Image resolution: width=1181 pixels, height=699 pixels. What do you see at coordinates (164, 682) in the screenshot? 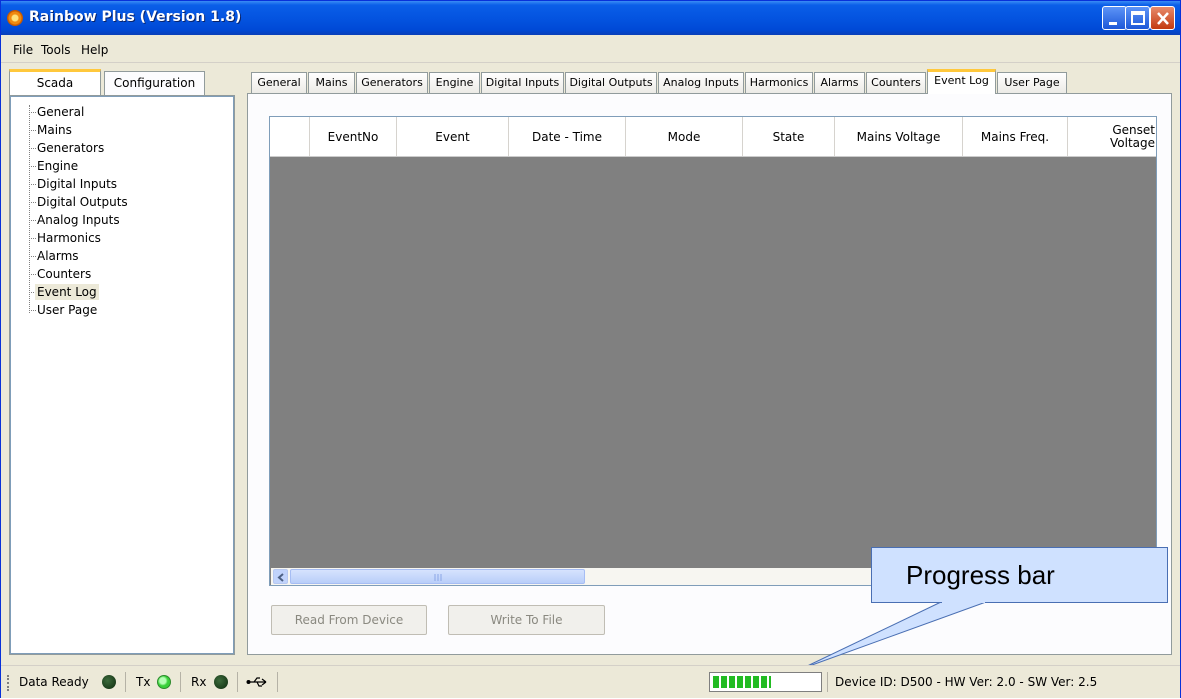
I see `tx-indicator-icon` at bounding box center [164, 682].